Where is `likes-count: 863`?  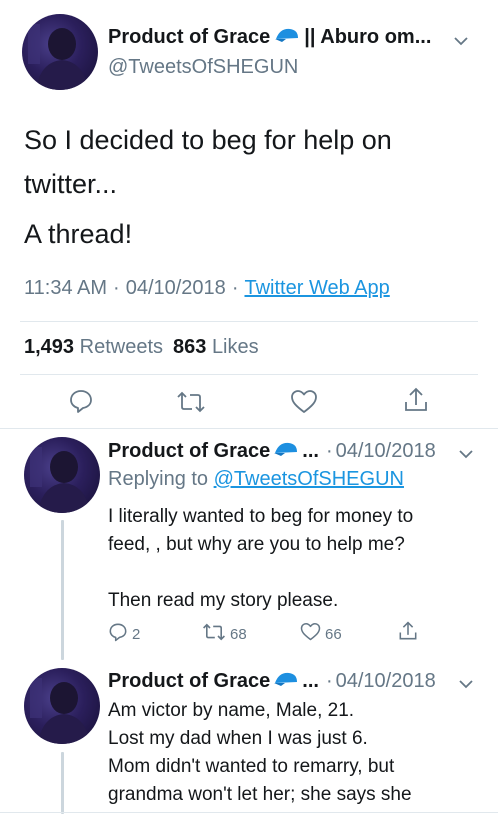 likes-count: 863 is located at coordinates (190, 347).